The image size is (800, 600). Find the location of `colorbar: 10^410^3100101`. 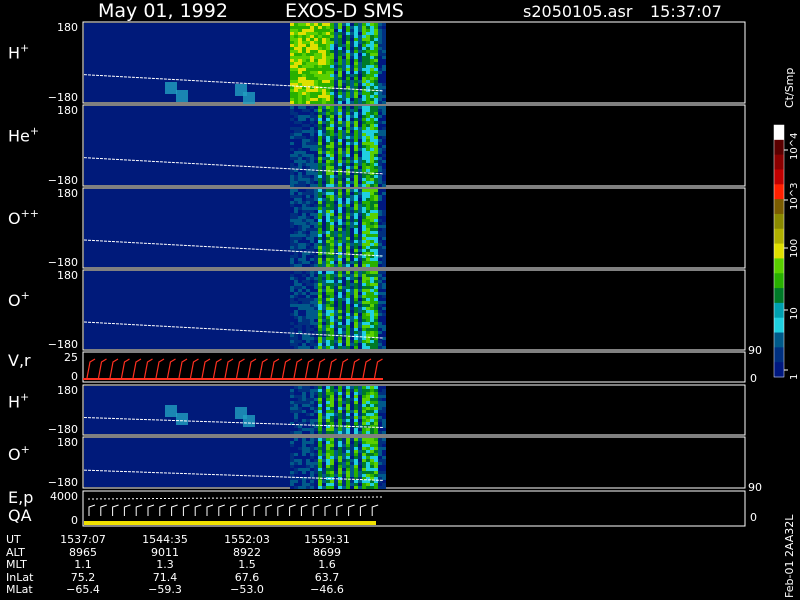

colorbar: 10^410^3100101 is located at coordinates (786, 252).